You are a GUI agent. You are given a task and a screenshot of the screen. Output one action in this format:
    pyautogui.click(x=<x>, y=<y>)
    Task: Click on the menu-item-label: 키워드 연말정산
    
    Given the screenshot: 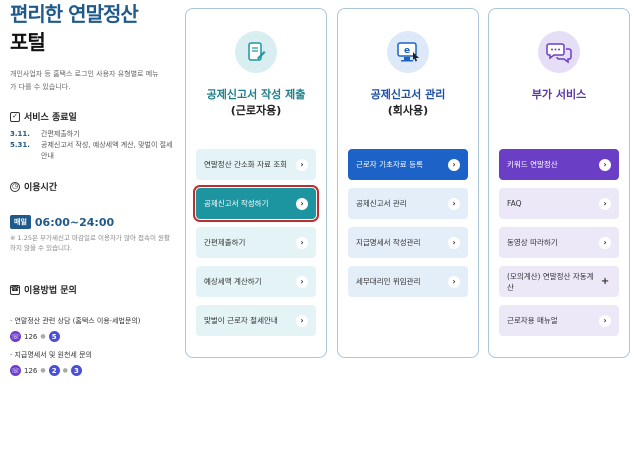 What is the action you would take?
    pyautogui.click(x=532, y=164)
    